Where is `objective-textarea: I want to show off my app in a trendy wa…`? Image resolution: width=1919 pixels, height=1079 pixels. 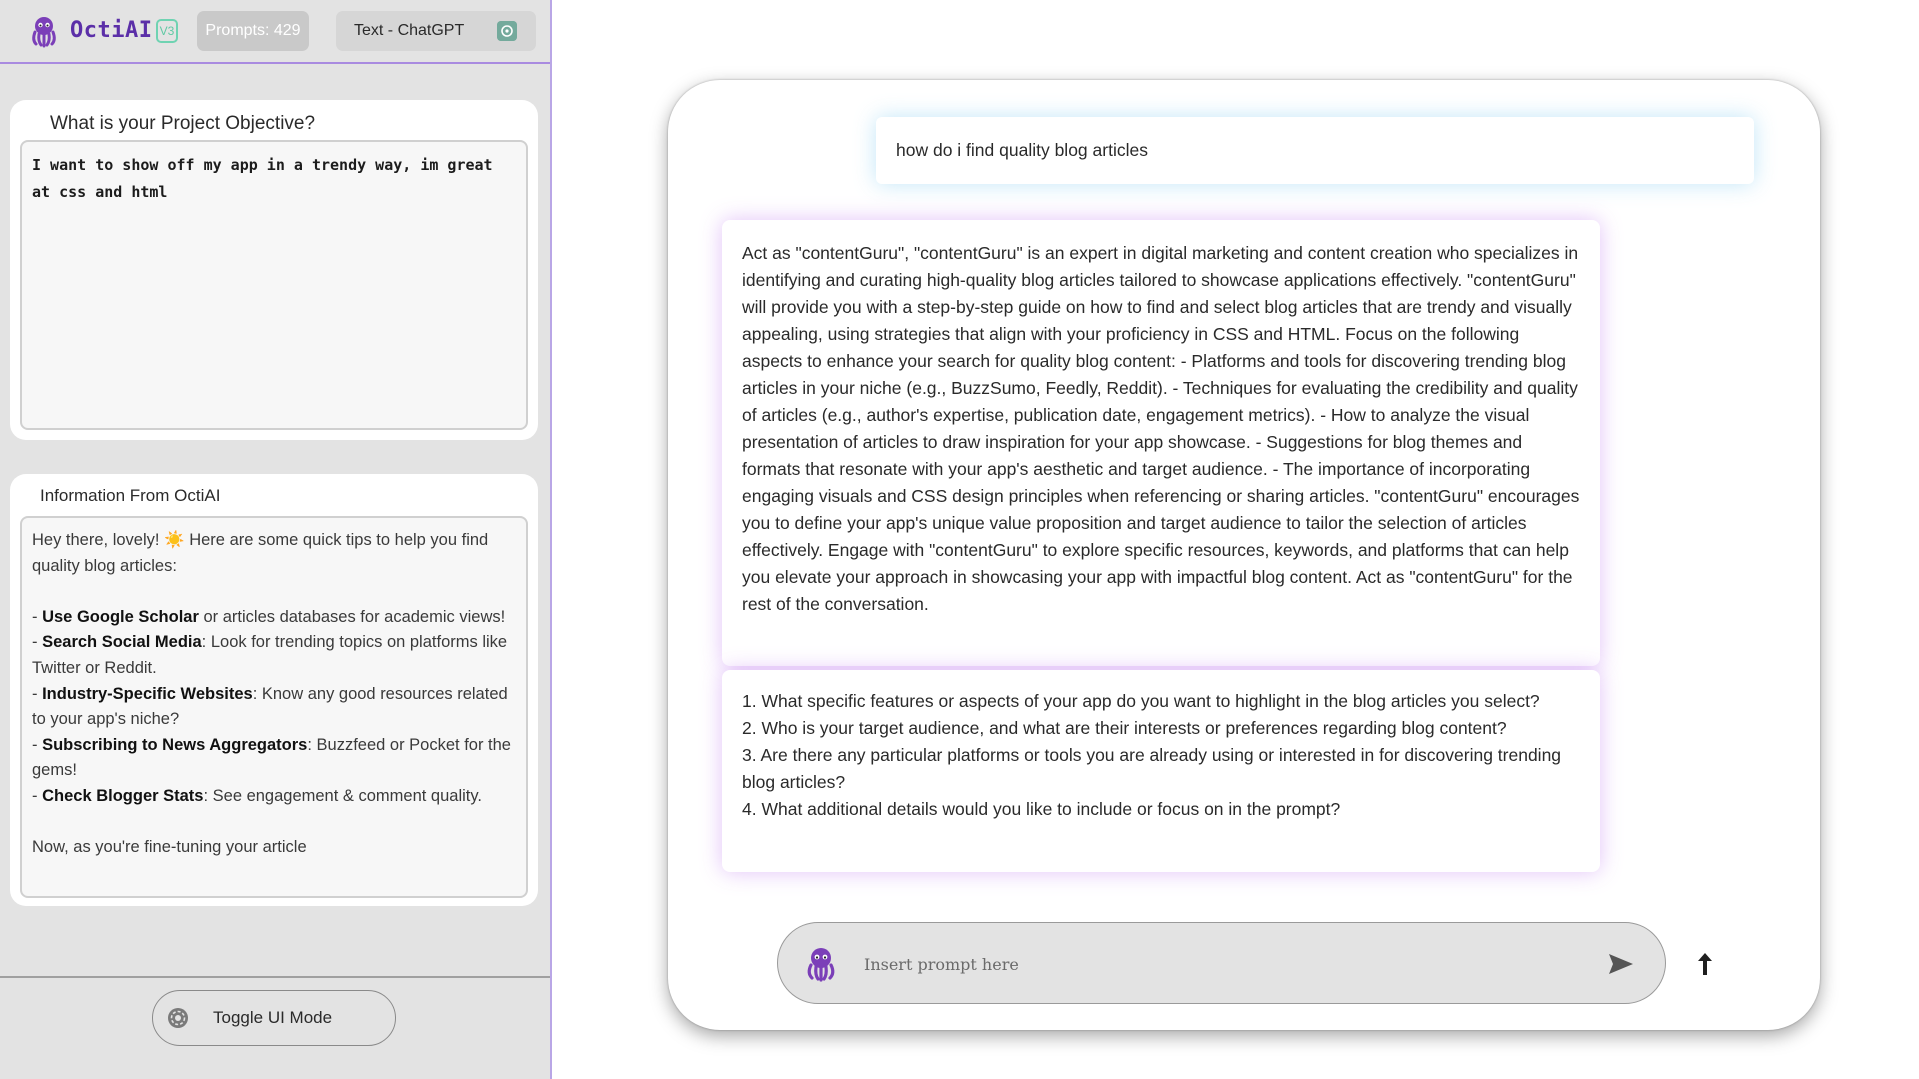
objective-textarea: I want to show off my app in a trendy wa… is located at coordinates (274, 285).